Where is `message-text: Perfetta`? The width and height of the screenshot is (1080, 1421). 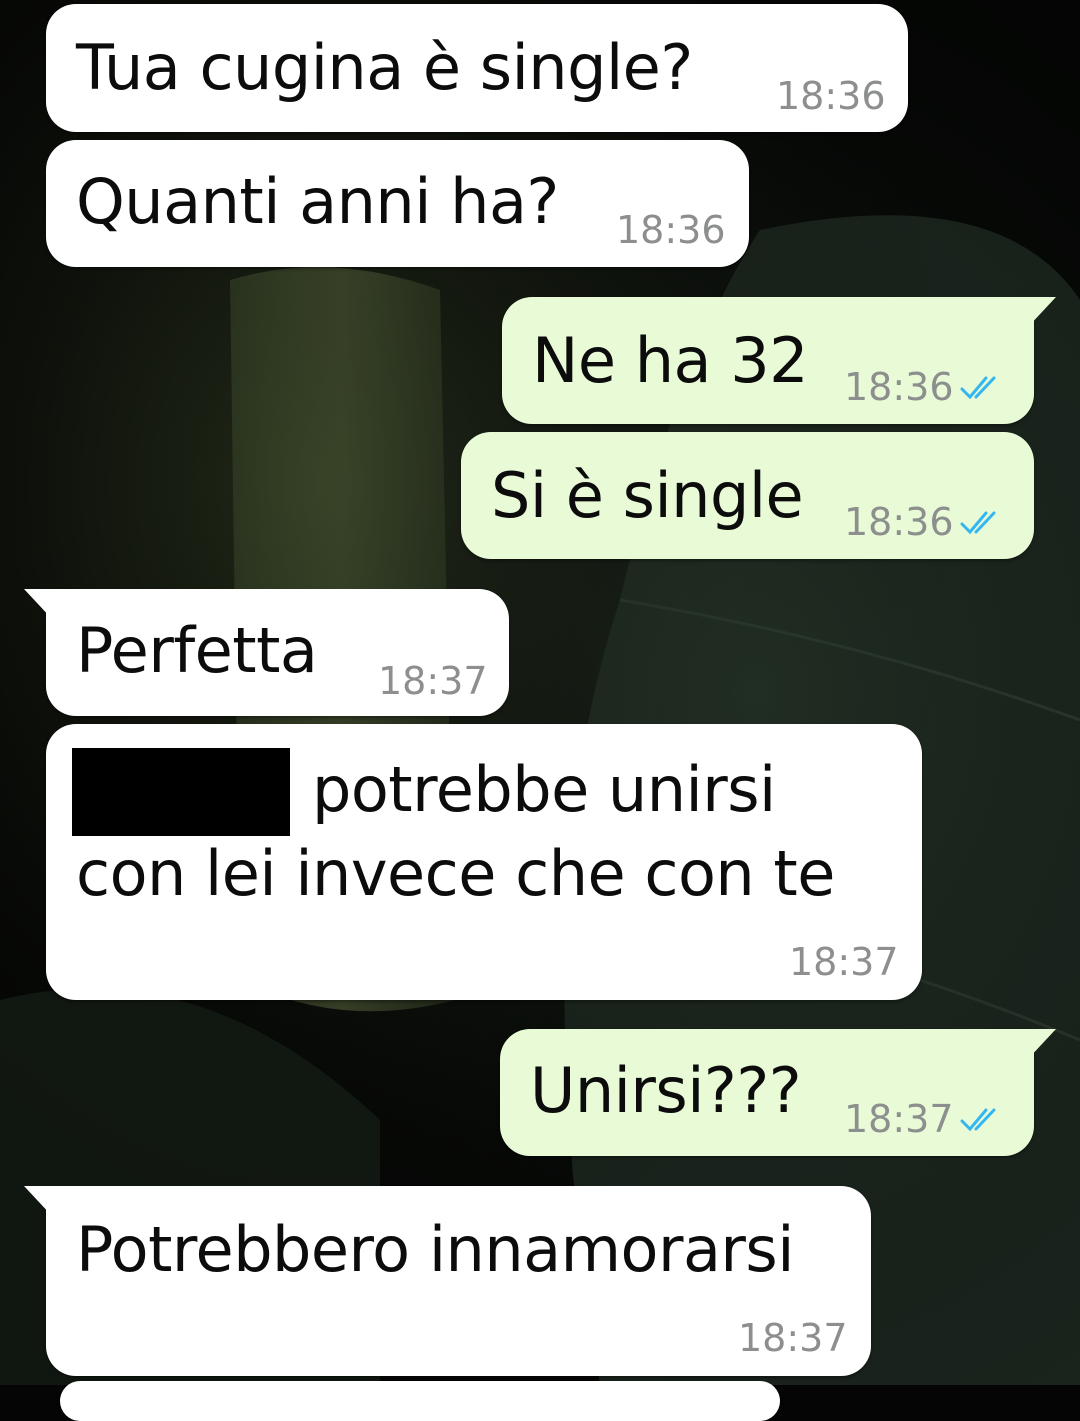 message-text: Perfetta is located at coordinates (197, 650).